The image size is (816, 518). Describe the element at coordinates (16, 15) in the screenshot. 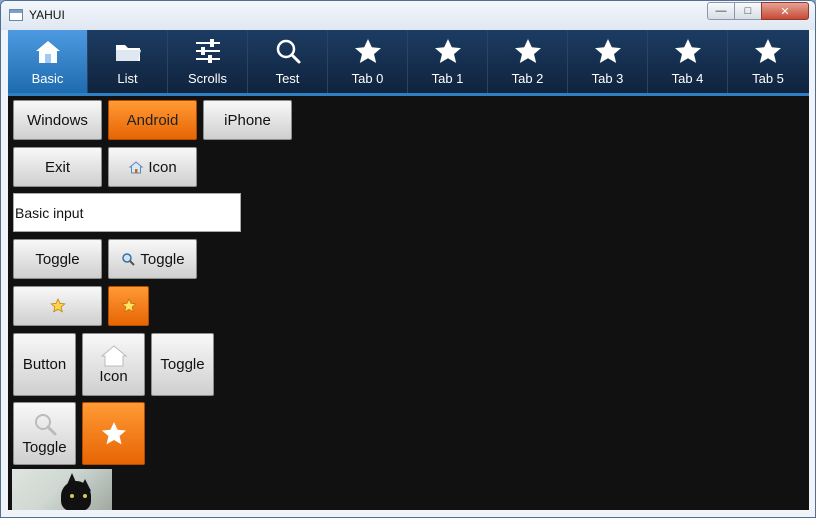

I see `window-icon` at that location.